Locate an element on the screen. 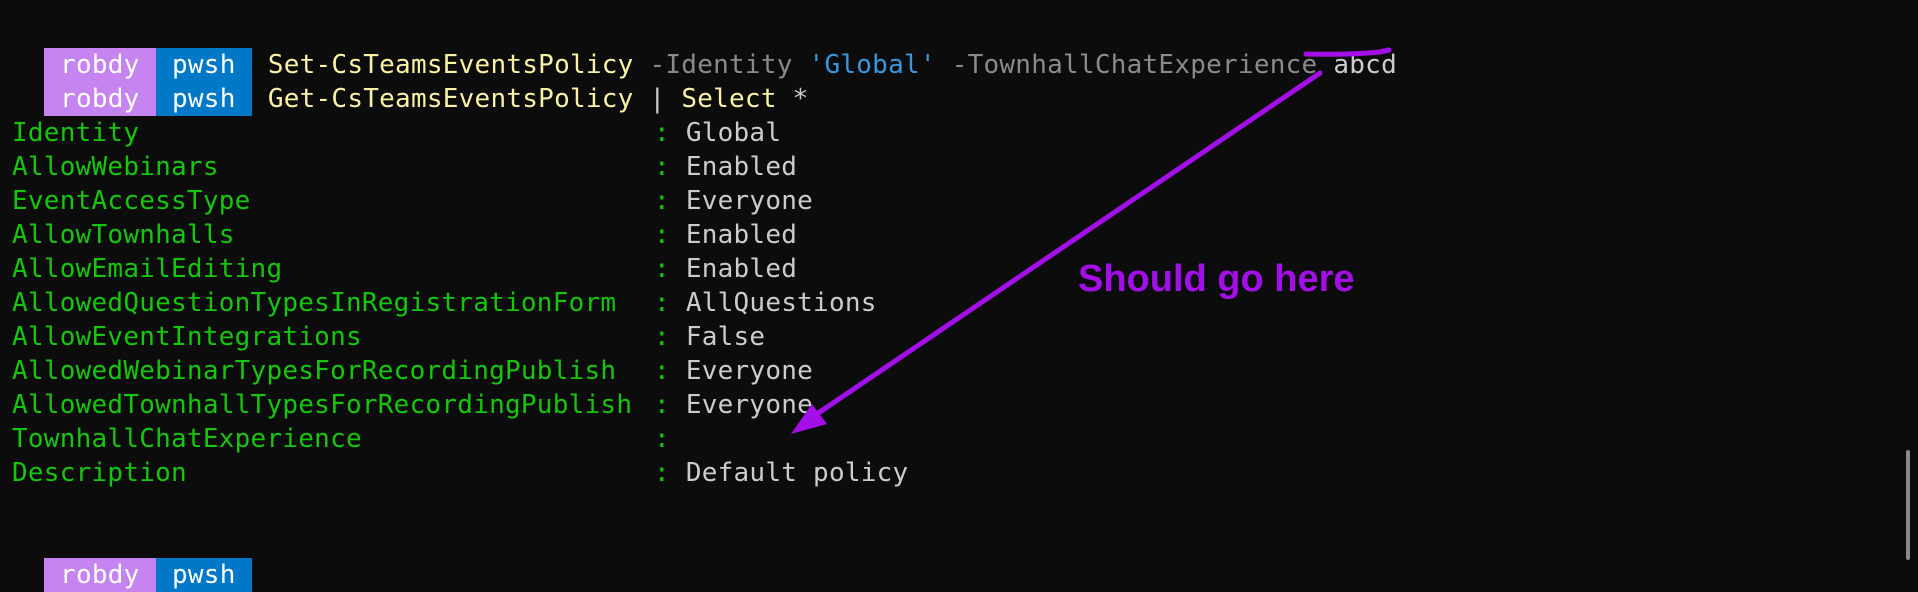 This screenshot has height=592, width=1918. output-key: EventAccessType is located at coordinates (131, 201).